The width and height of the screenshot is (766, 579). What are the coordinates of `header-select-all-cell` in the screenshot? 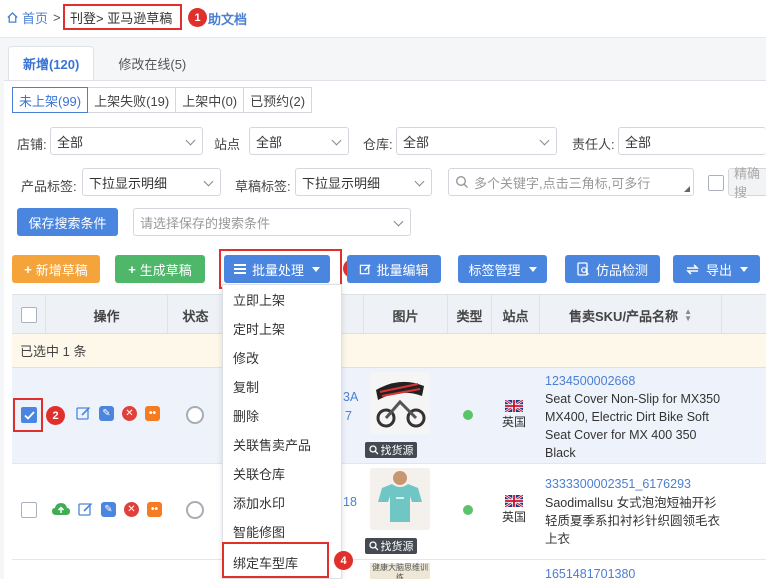 It's located at (29, 315).